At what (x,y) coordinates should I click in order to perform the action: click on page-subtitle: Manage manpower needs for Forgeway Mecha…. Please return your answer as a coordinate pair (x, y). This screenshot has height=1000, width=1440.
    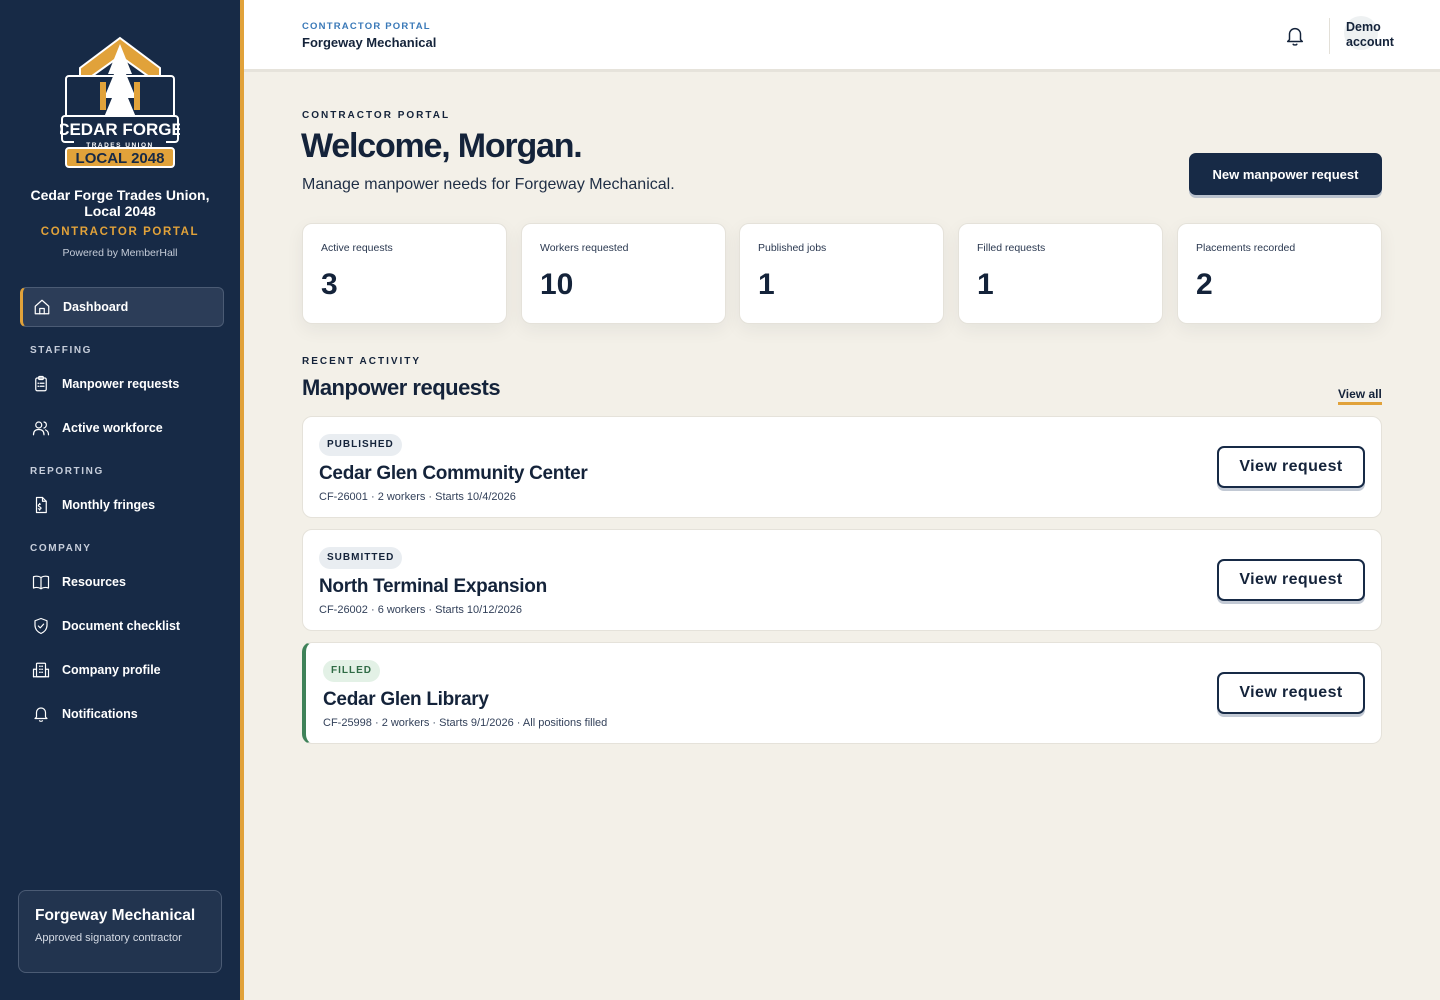
    Looking at the image, I should click on (488, 184).